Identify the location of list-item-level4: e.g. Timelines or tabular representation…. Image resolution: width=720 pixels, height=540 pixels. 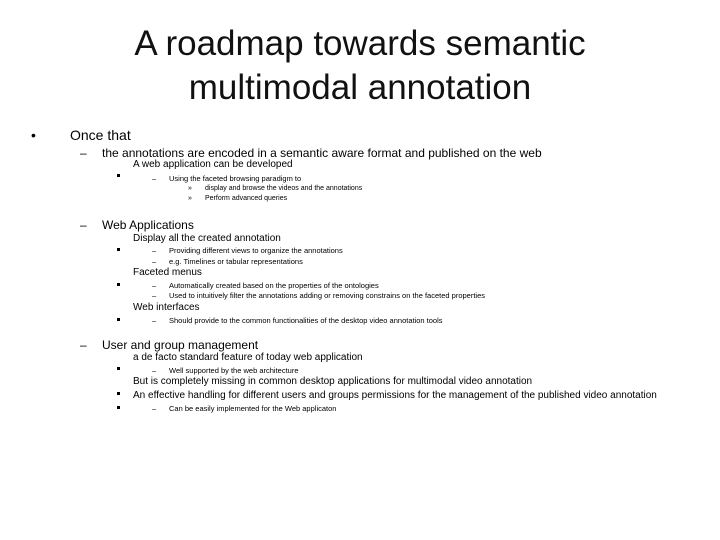
(236, 261).